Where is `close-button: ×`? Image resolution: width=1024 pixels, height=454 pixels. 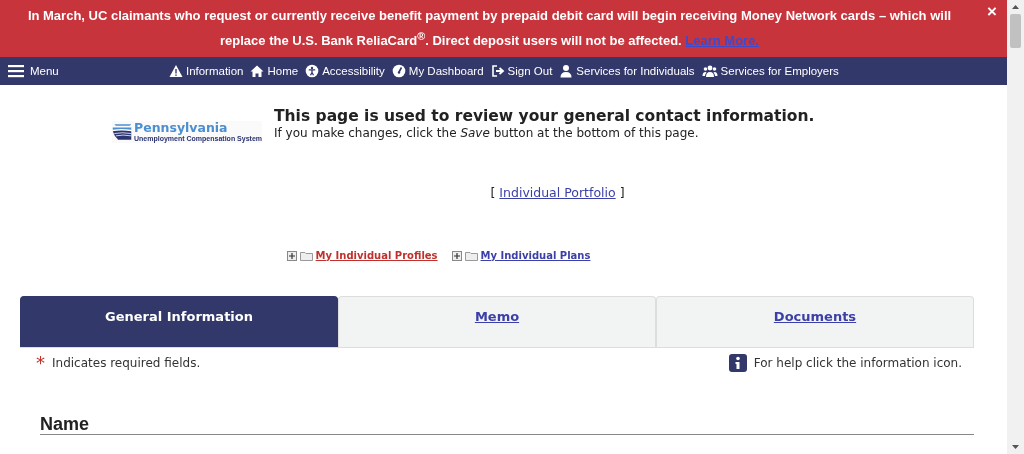
close-button: × is located at coordinates (992, 12).